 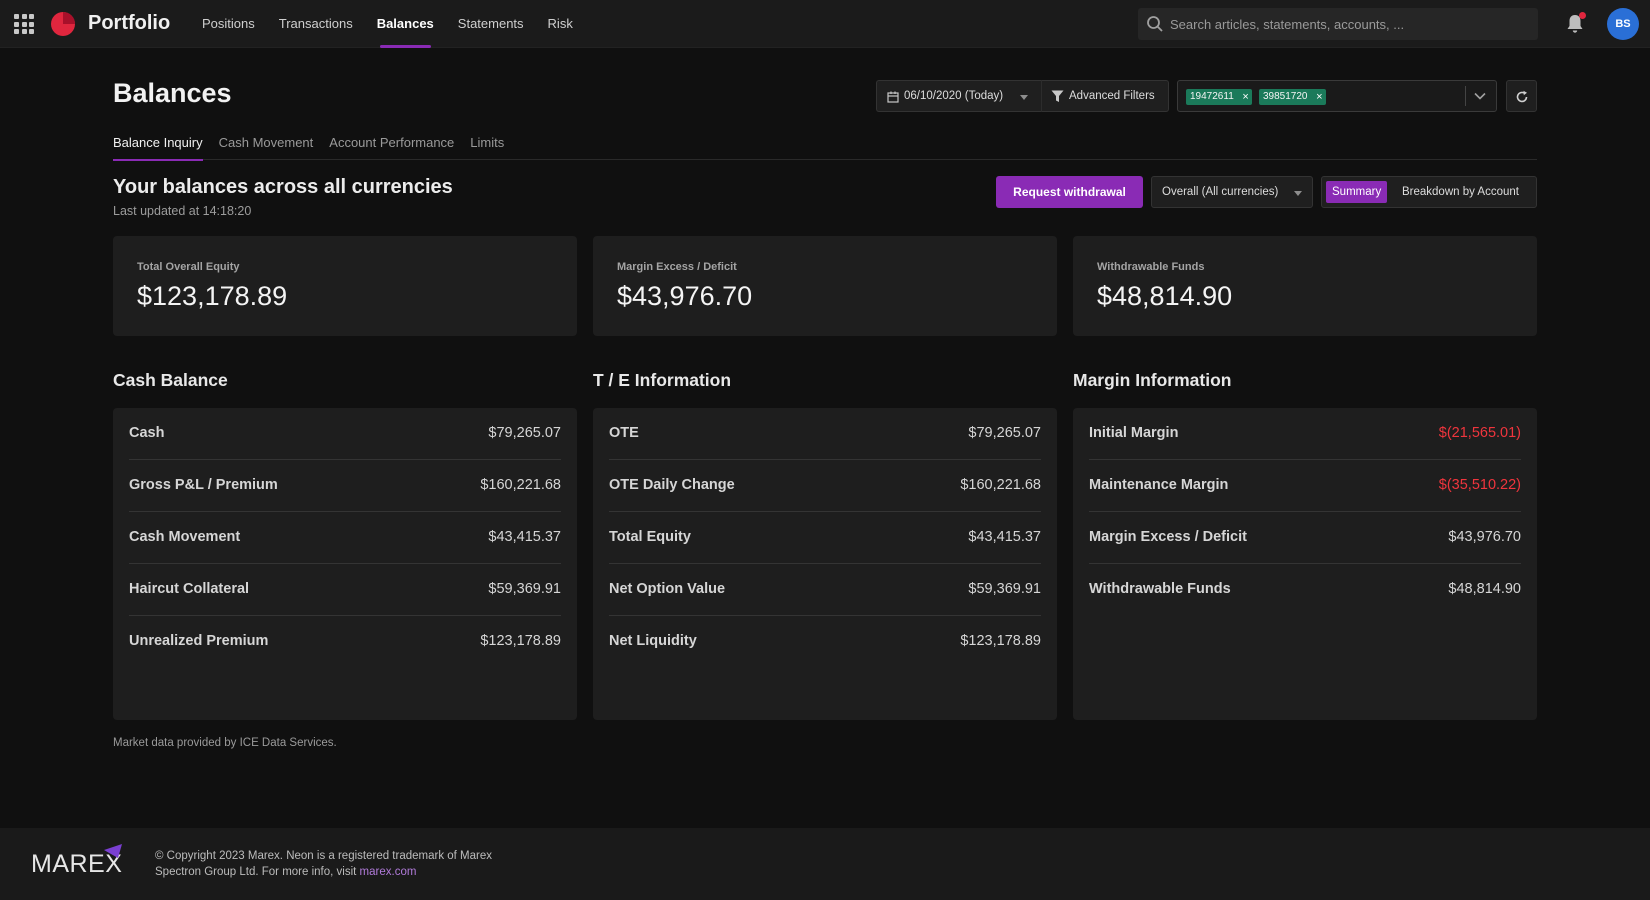 What do you see at coordinates (1305, 286) in the screenshot?
I see `summary-card-withdrawable-funds: Withdrawable Funds $48,814.90` at bounding box center [1305, 286].